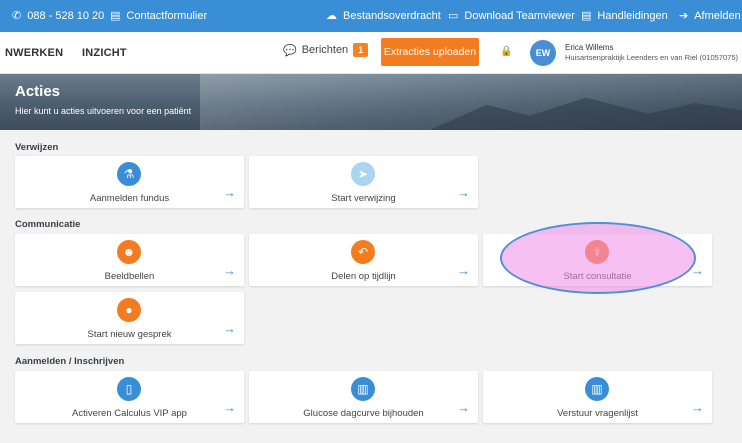 The height and width of the screenshot is (443, 742). I want to click on highlight-annotation, so click(598, 258).